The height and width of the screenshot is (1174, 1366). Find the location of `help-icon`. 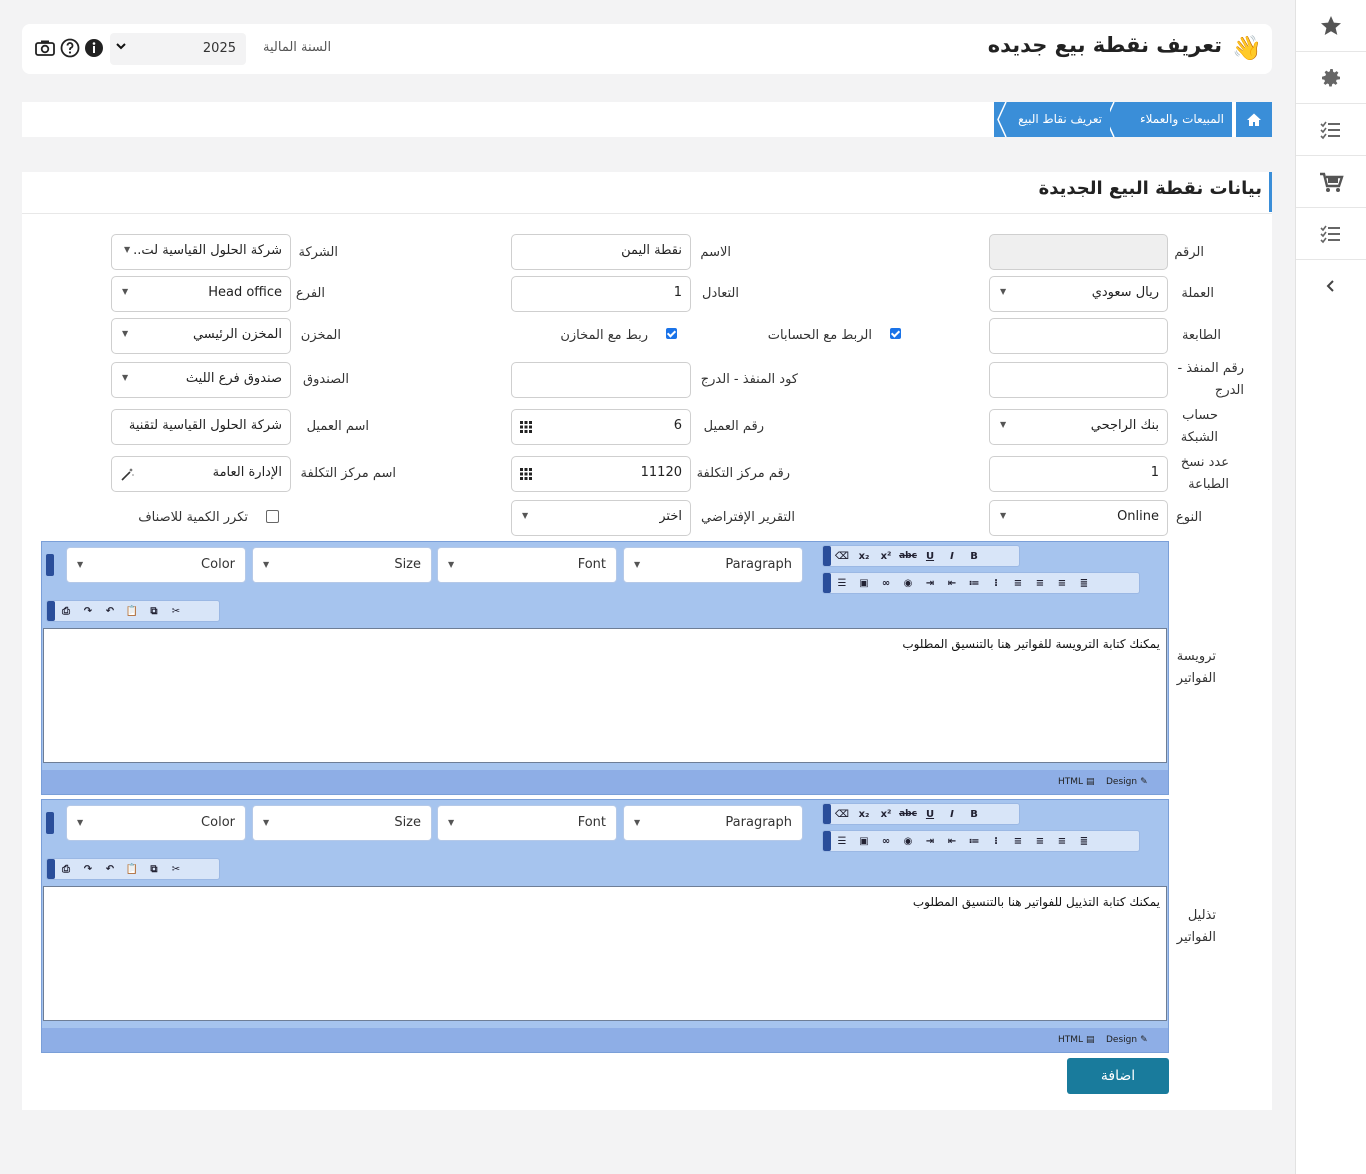

help-icon is located at coordinates (70, 48).